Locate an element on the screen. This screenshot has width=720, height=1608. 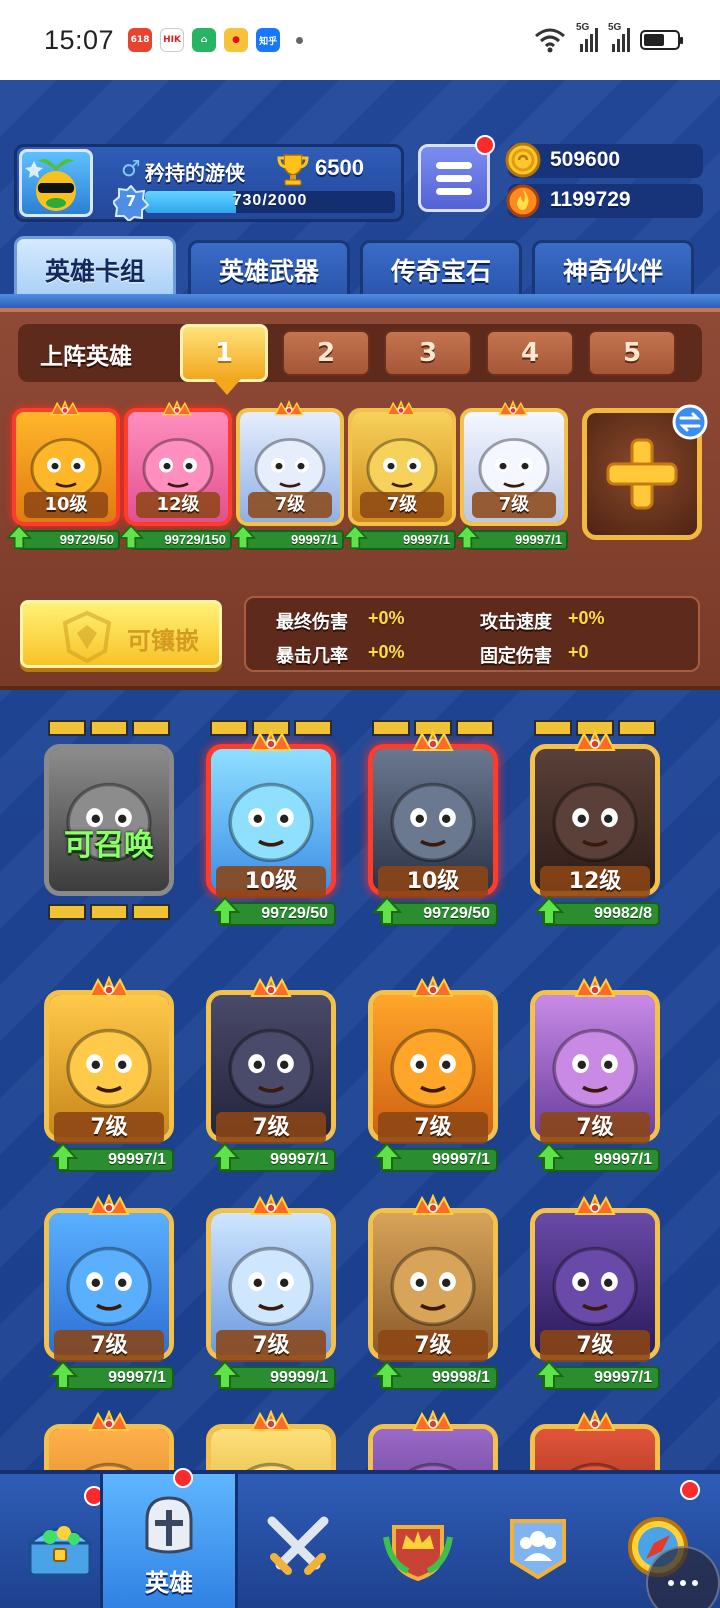
hero-card: 12级 99982/8 is located at coordinates (595, 814).